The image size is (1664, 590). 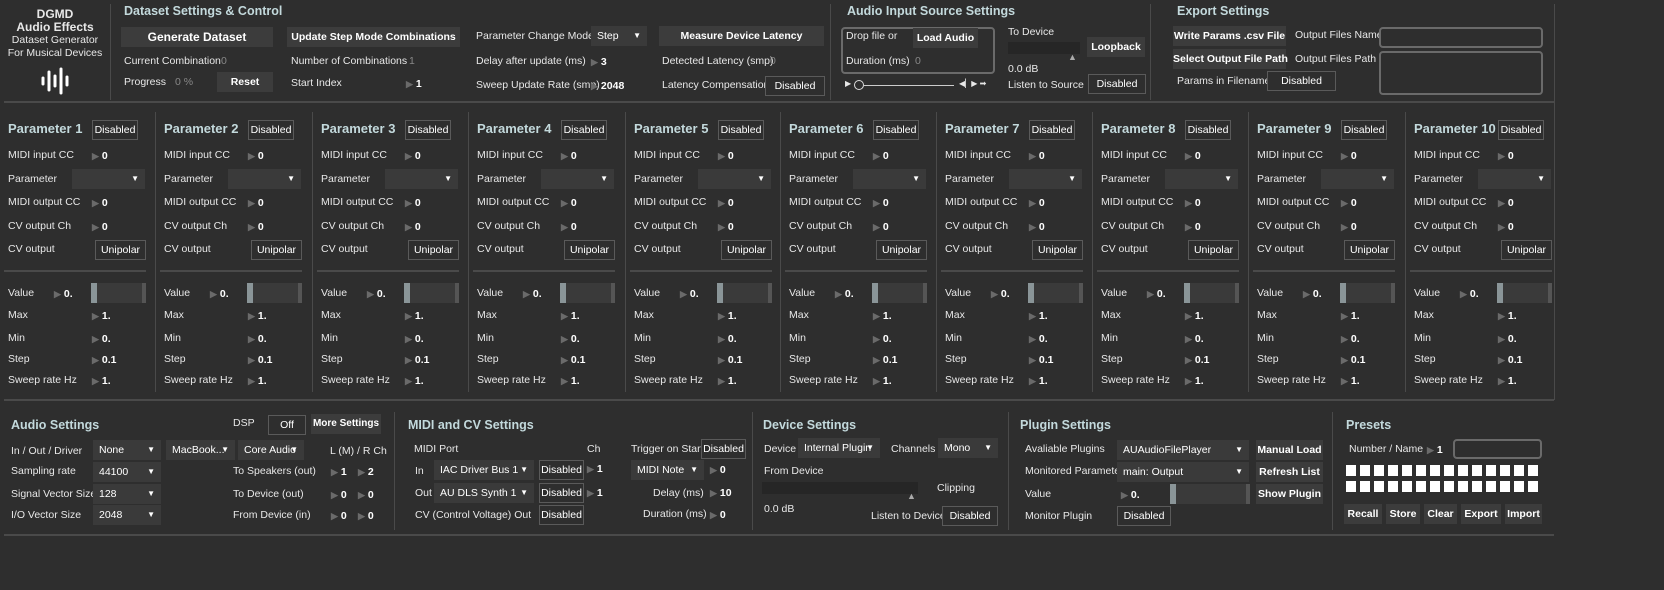 What do you see at coordinates (1289, 494) in the screenshot?
I see `show-plugin-button: Show Plugin` at bounding box center [1289, 494].